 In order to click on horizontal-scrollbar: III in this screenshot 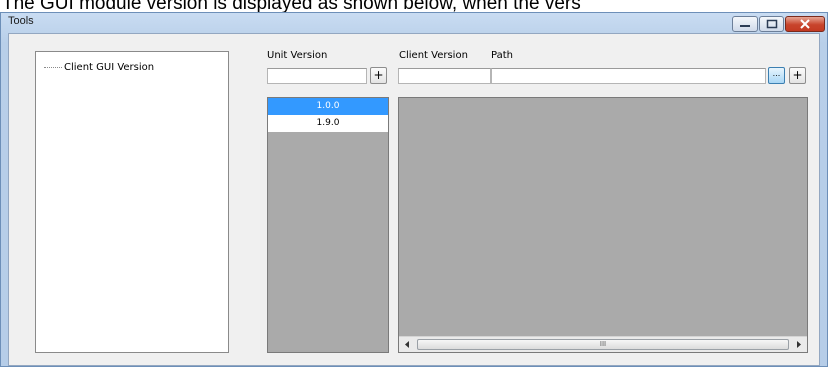, I will do `click(603, 344)`.